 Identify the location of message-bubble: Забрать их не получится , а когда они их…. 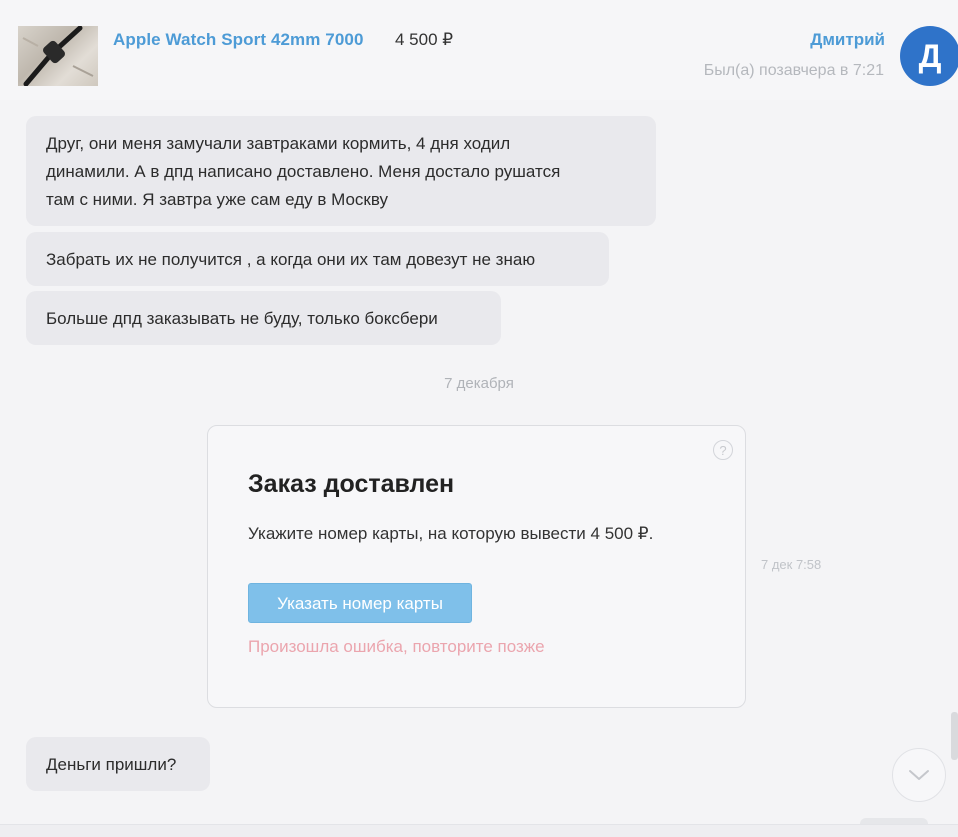
(317, 259).